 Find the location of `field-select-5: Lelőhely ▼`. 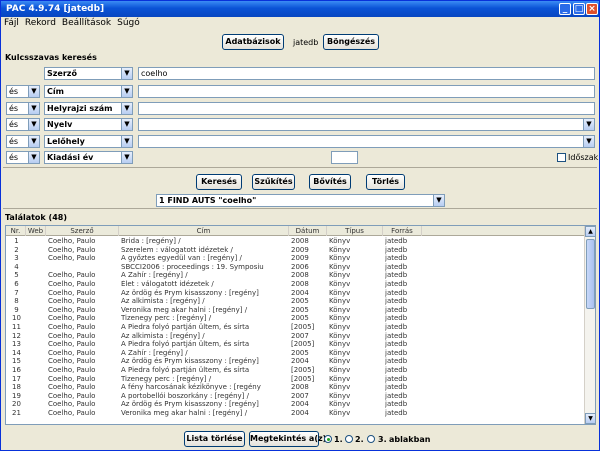

field-select-5: Lelőhely ▼ is located at coordinates (88, 141).